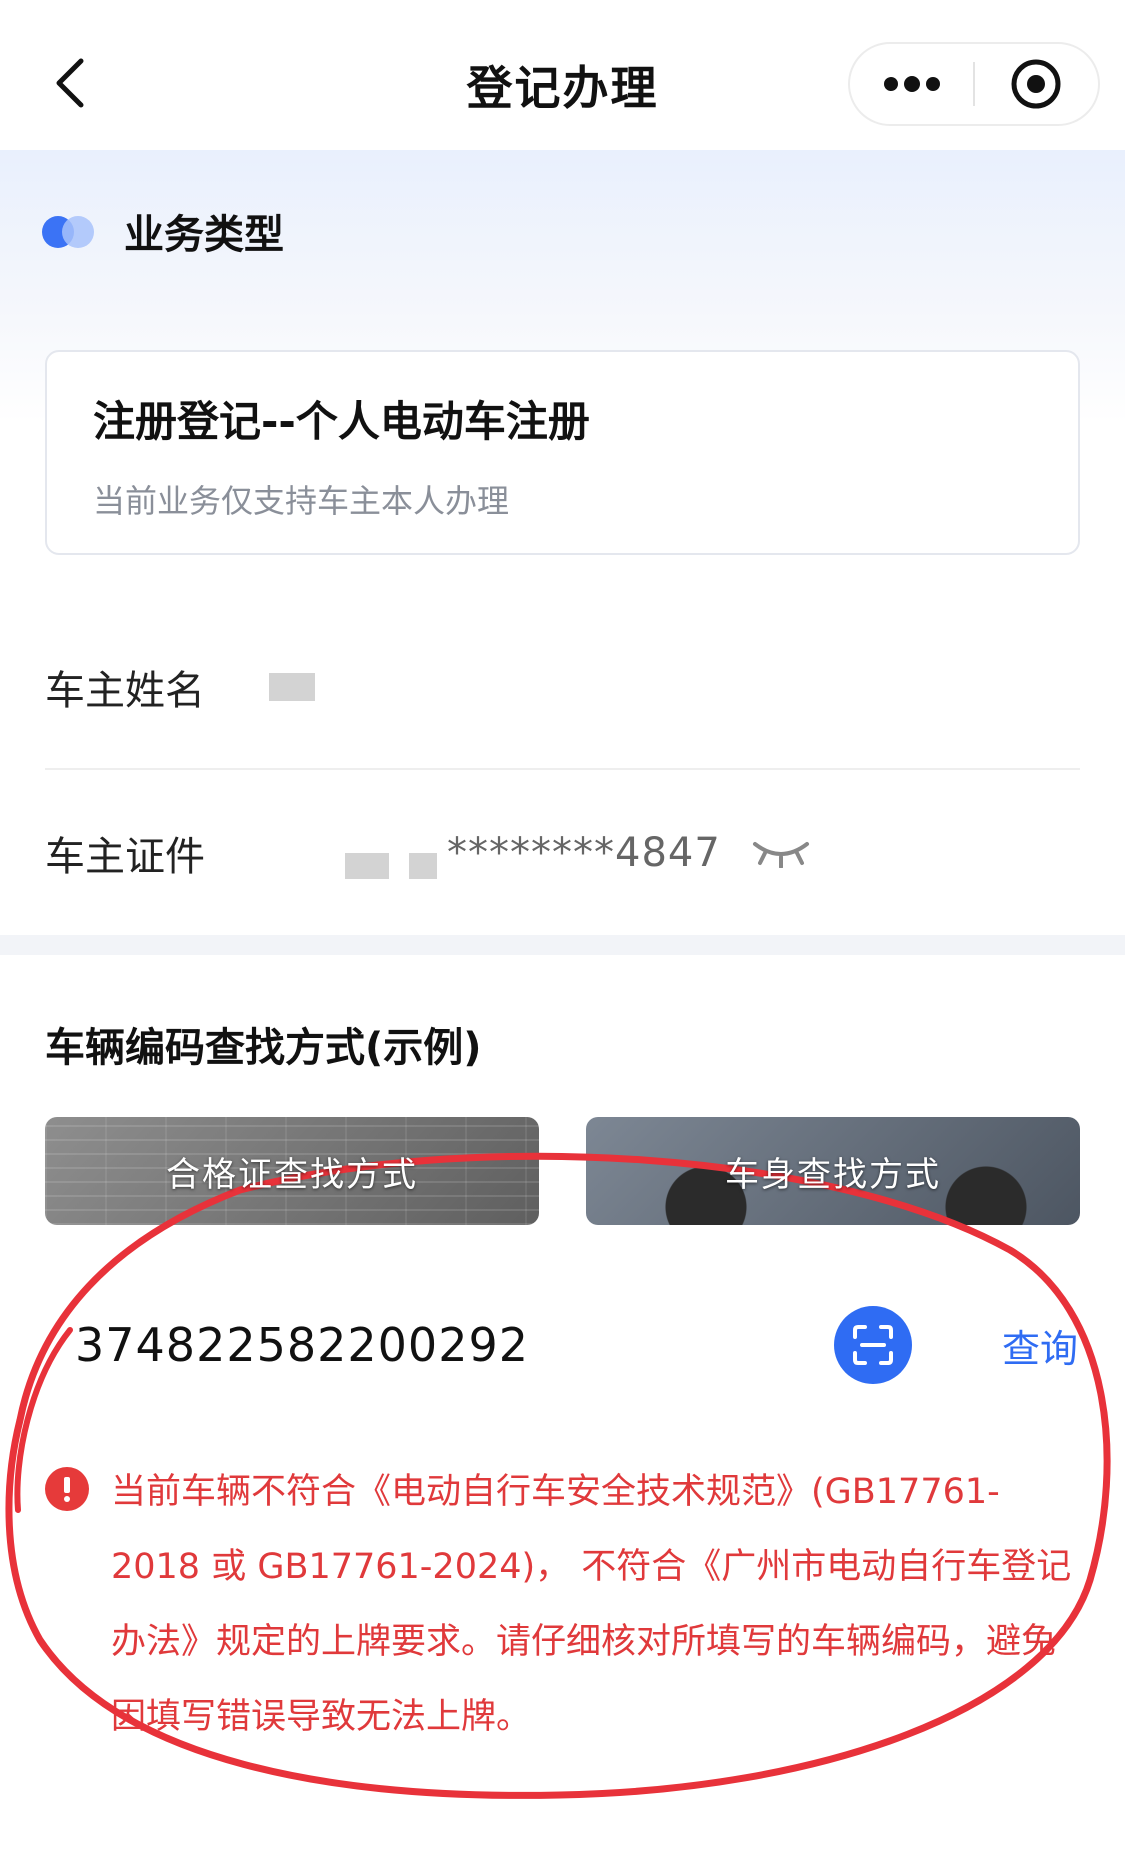 The width and height of the screenshot is (1125, 1855). What do you see at coordinates (562, 75) in the screenshot?
I see `nav-header: 登记办理` at bounding box center [562, 75].